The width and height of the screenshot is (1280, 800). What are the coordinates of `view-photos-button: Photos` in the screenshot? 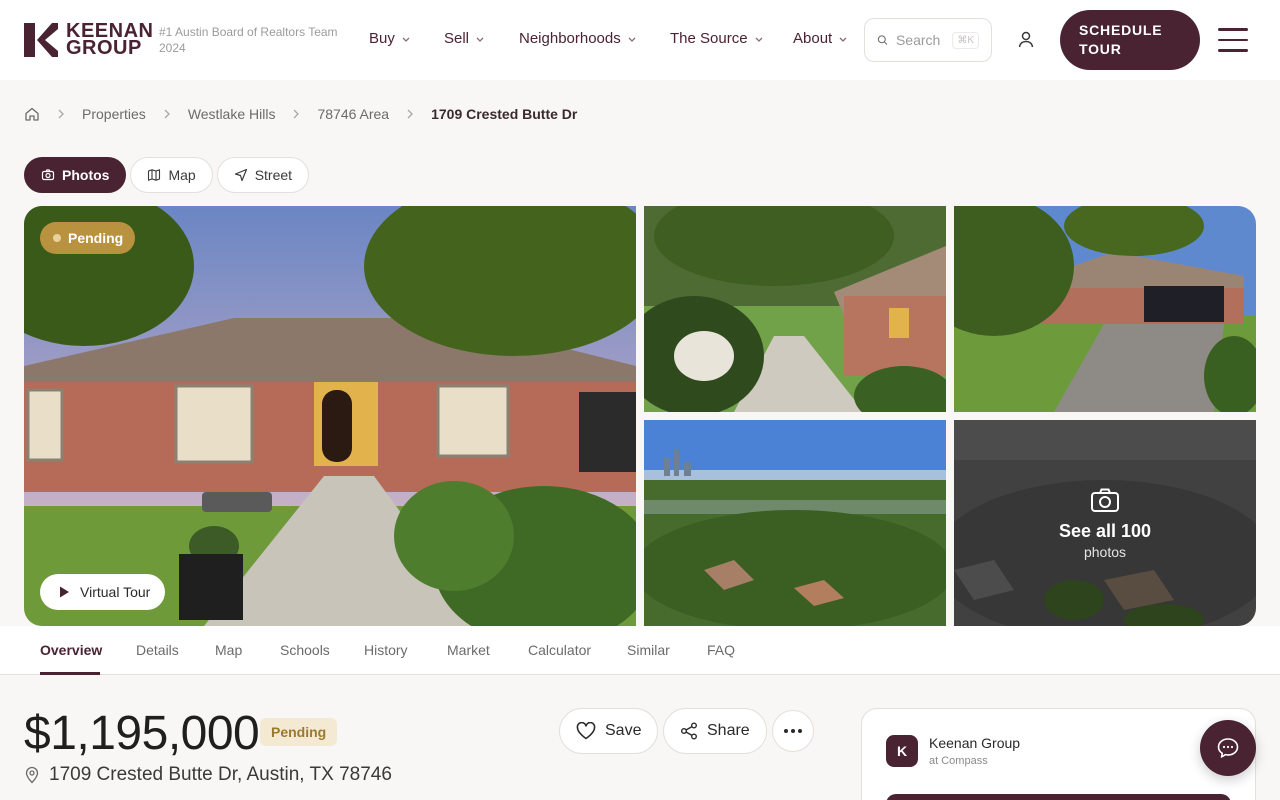 It's located at (75, 175).